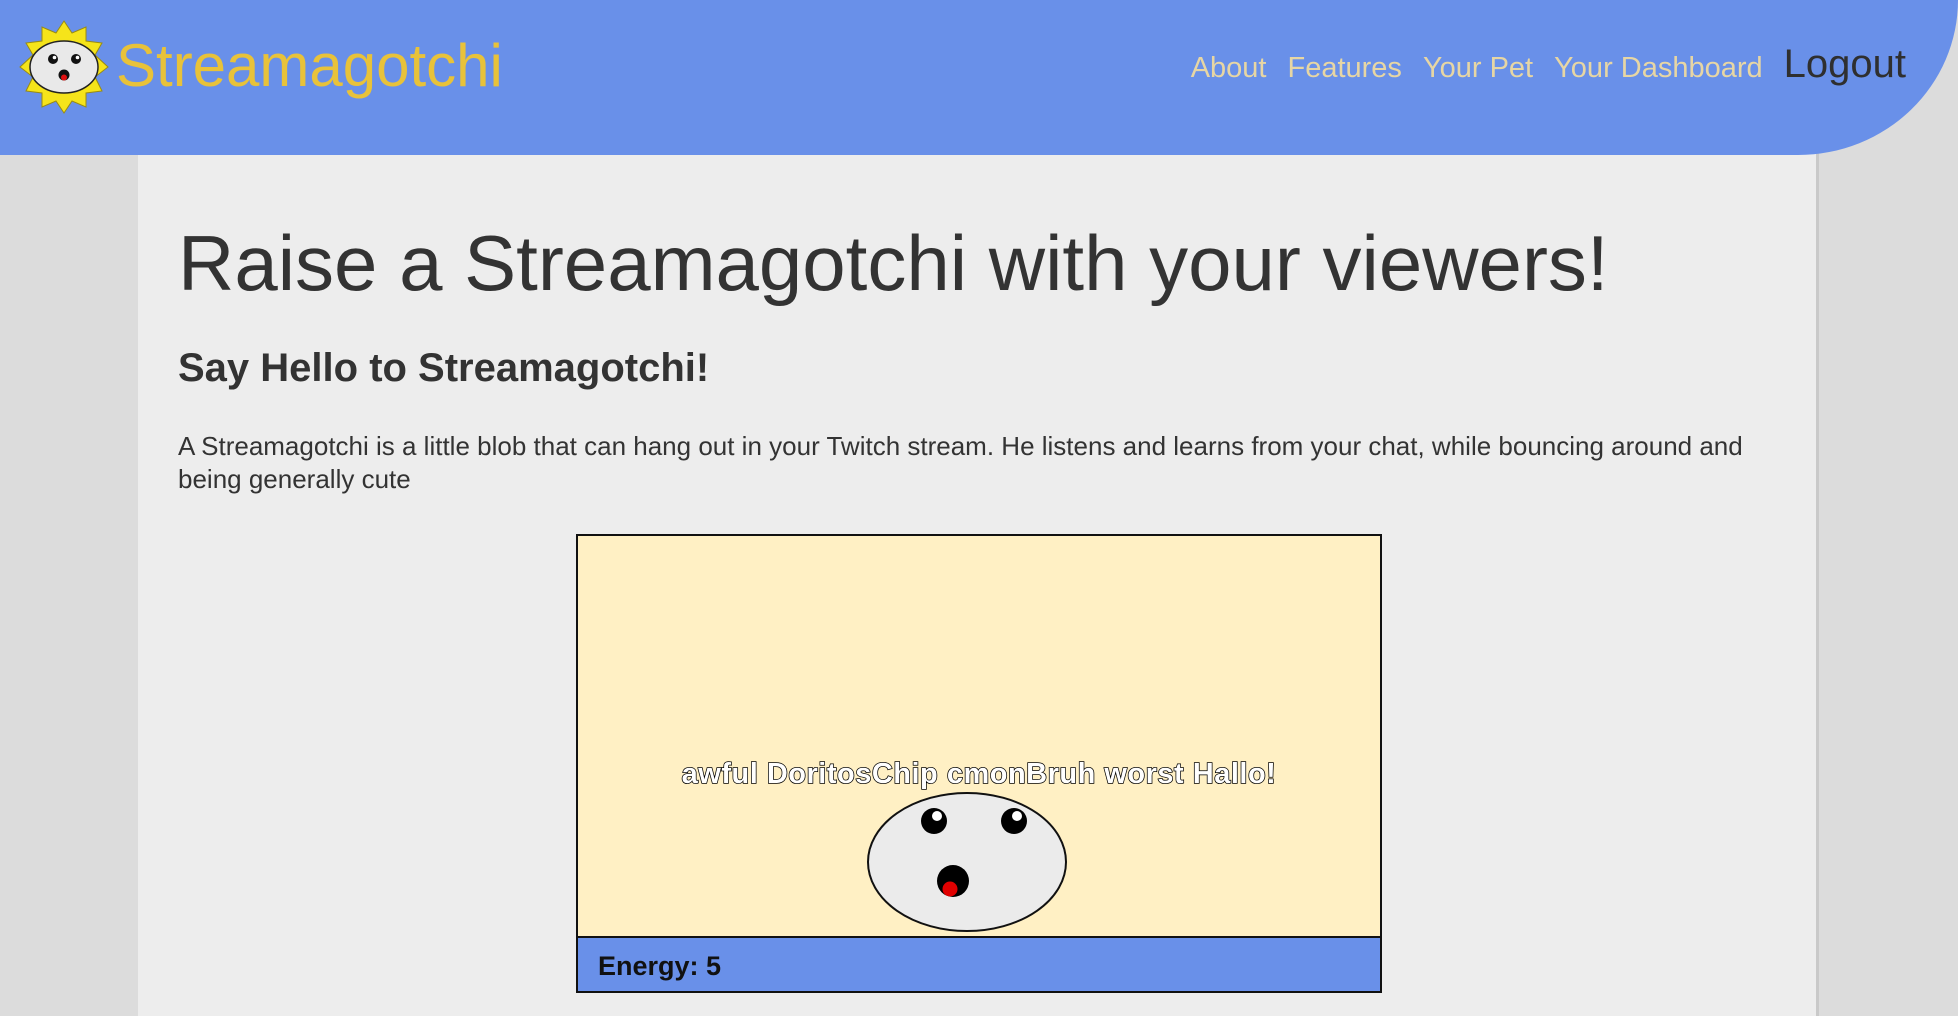 The image size is (1958, 1016). Describe the element at coordinates (1478, 68) in the screenshot. I see `nav-your-pet-link: Your Pet` at that location.